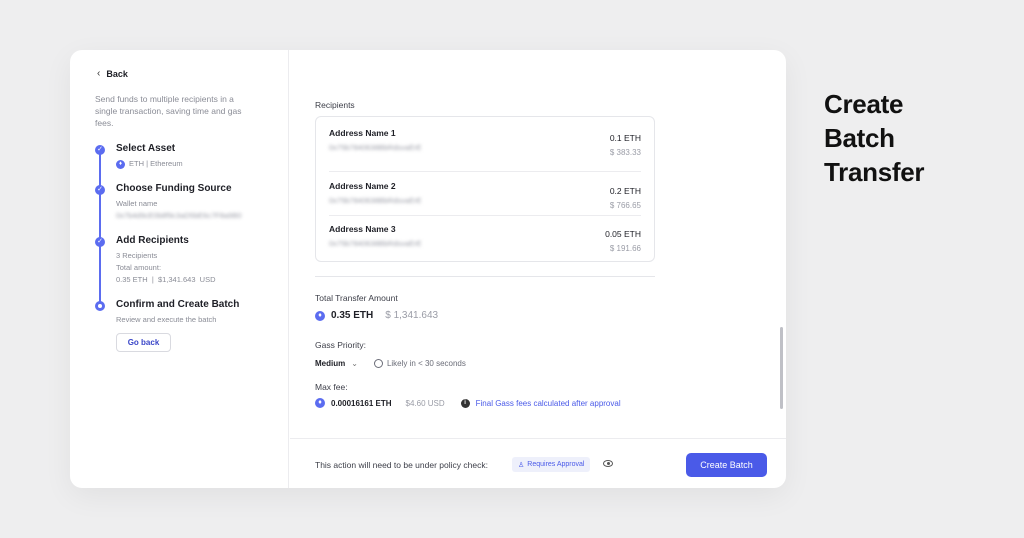  I want to click on page-headline: Create Batch Transfer, so click(874, 138).